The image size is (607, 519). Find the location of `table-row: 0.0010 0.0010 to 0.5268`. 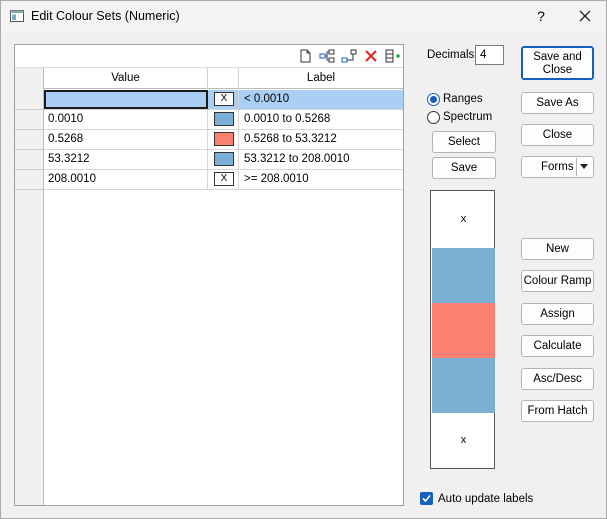

table-row: 0.0010 0.0010 to 0.5268 is located at coordinates (223, 120).